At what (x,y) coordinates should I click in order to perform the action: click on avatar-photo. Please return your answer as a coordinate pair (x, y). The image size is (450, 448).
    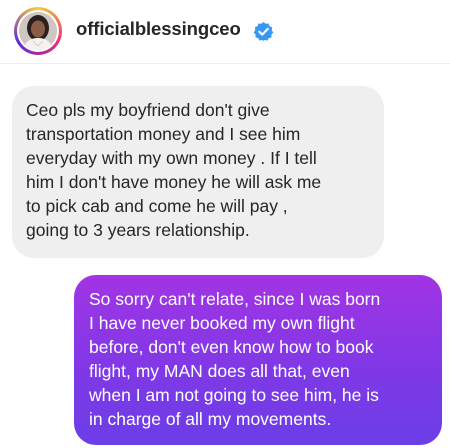
    Looking at the image, I should click on (38, 31).